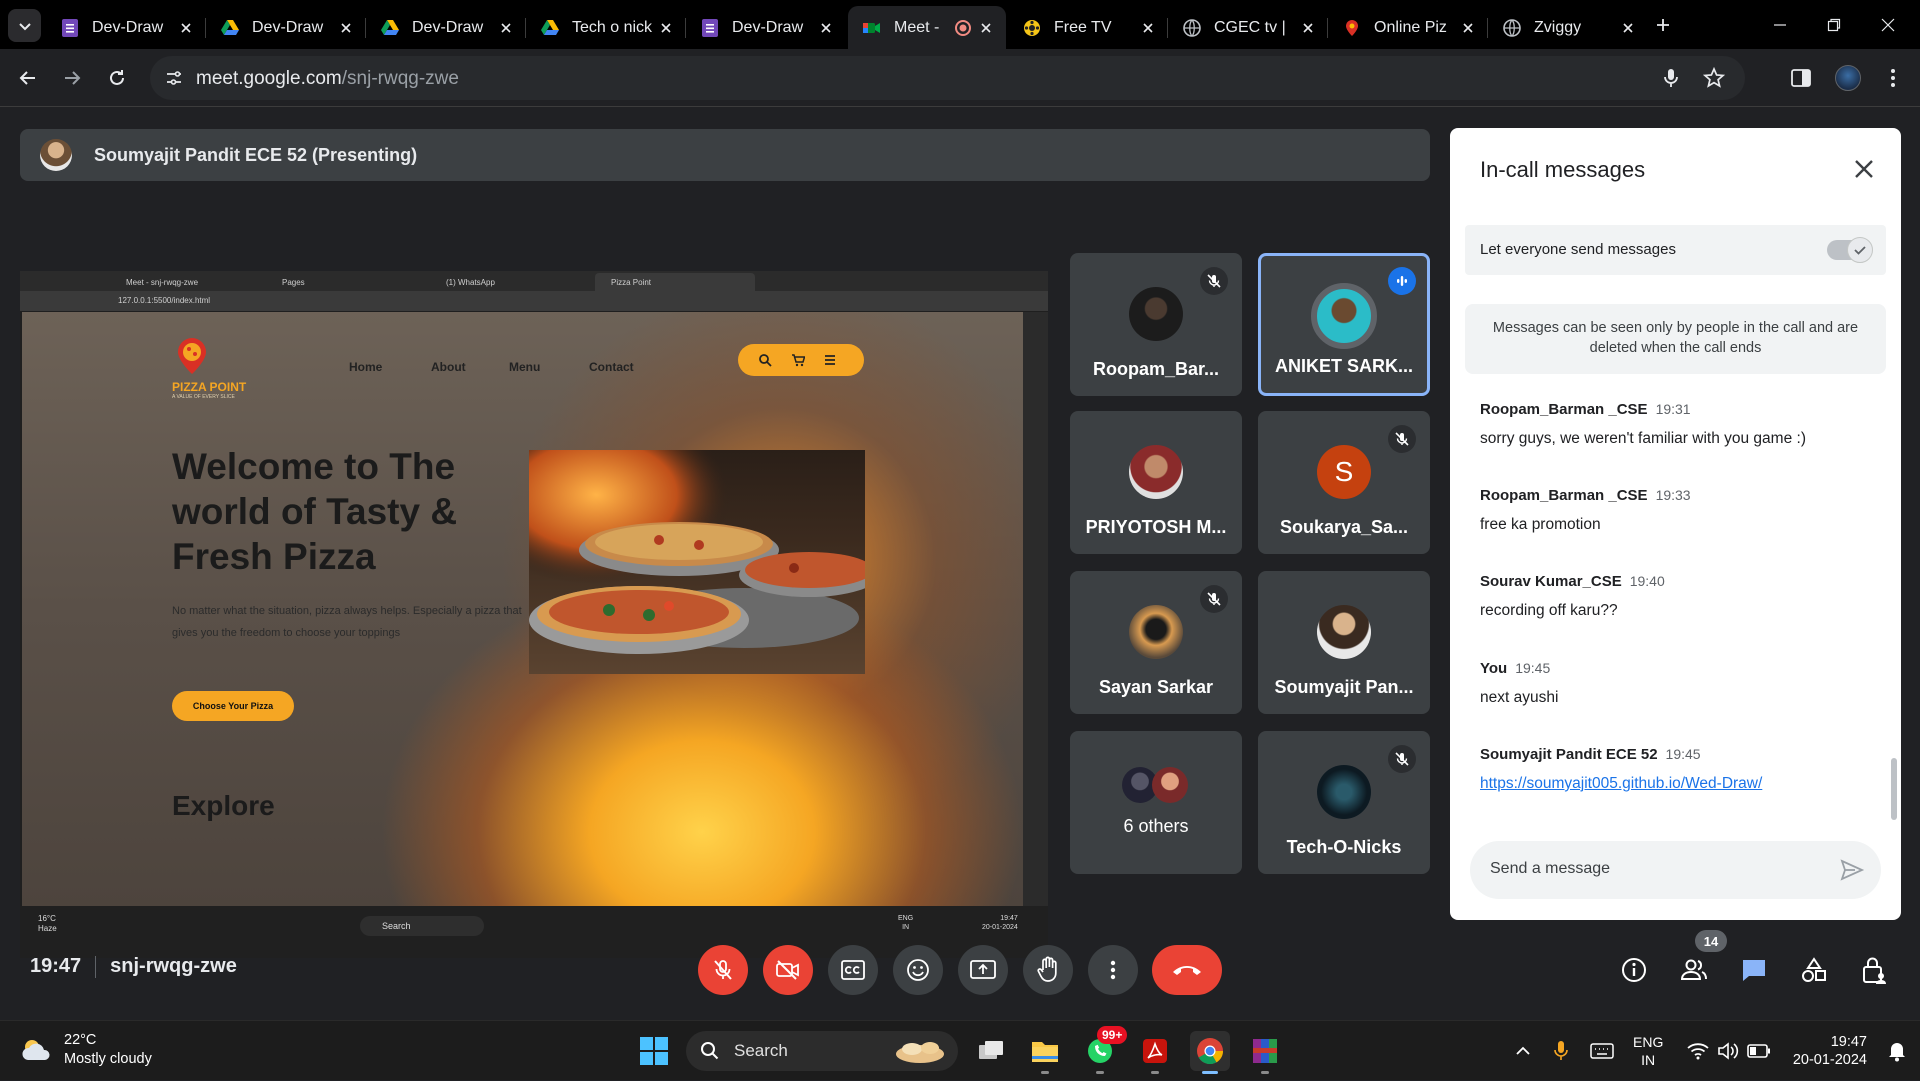  What do you see at coordinates (654, 1051) in the screenshot?
I see `start-button` at bounding box center [654, 1051].